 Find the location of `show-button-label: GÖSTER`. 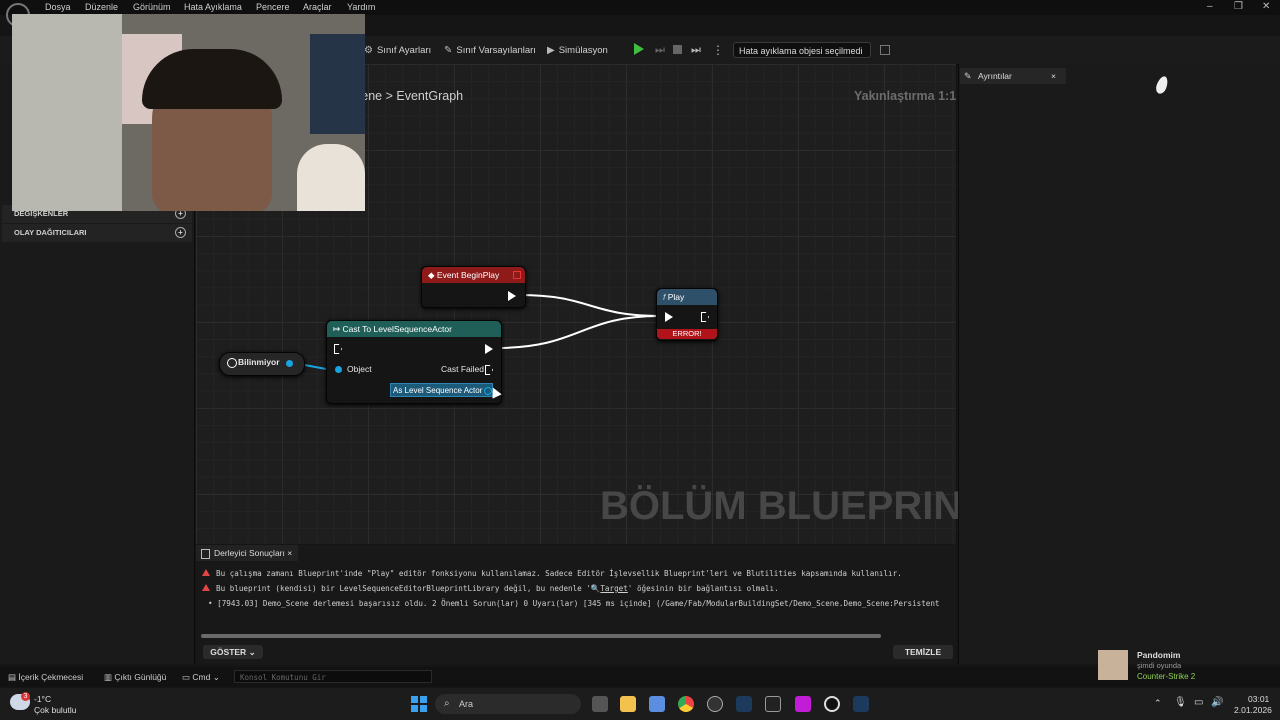

show-button-label: GÖSTER is located at coordinates (228, 652).